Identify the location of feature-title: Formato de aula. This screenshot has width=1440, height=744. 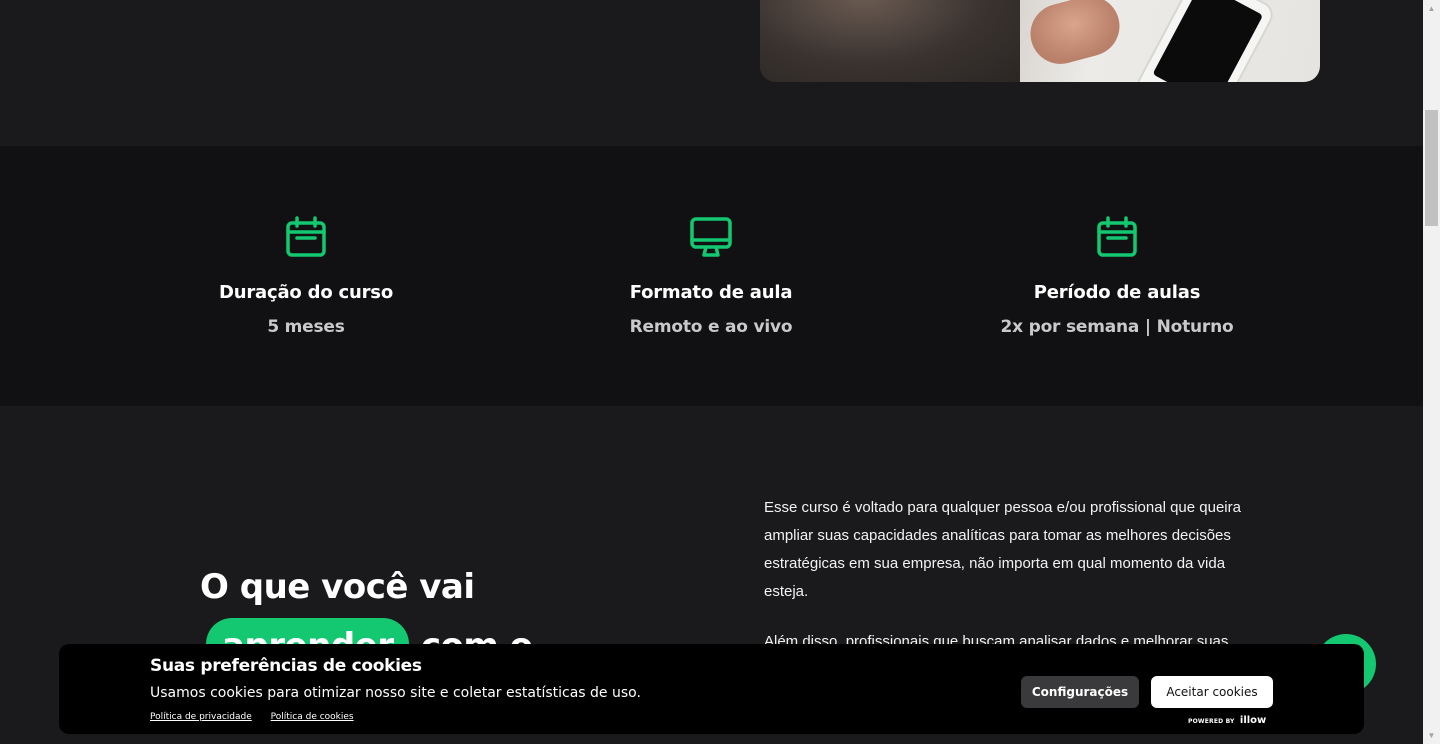
(711, 292).